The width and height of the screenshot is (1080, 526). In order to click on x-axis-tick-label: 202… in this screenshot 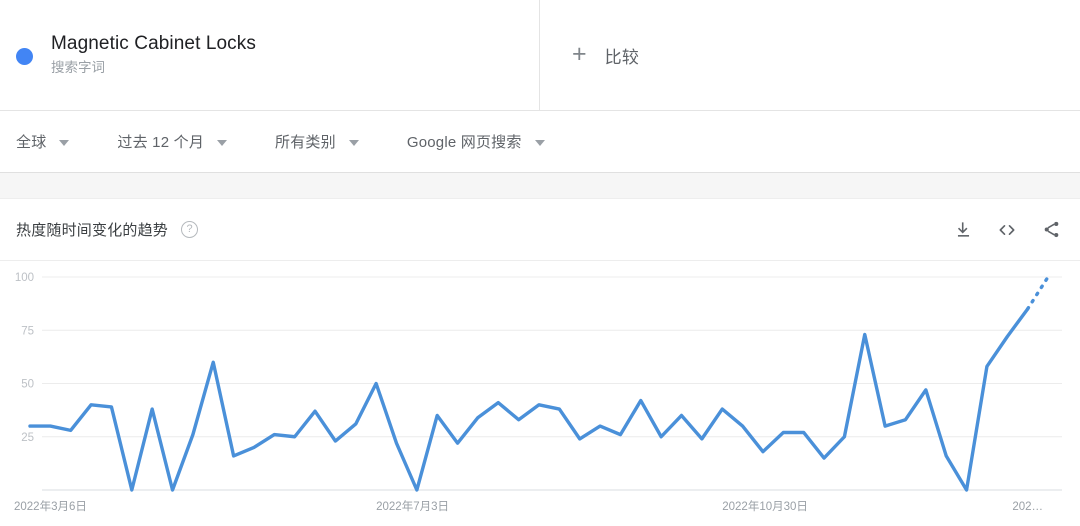, I will do `click(1027, 507)`.